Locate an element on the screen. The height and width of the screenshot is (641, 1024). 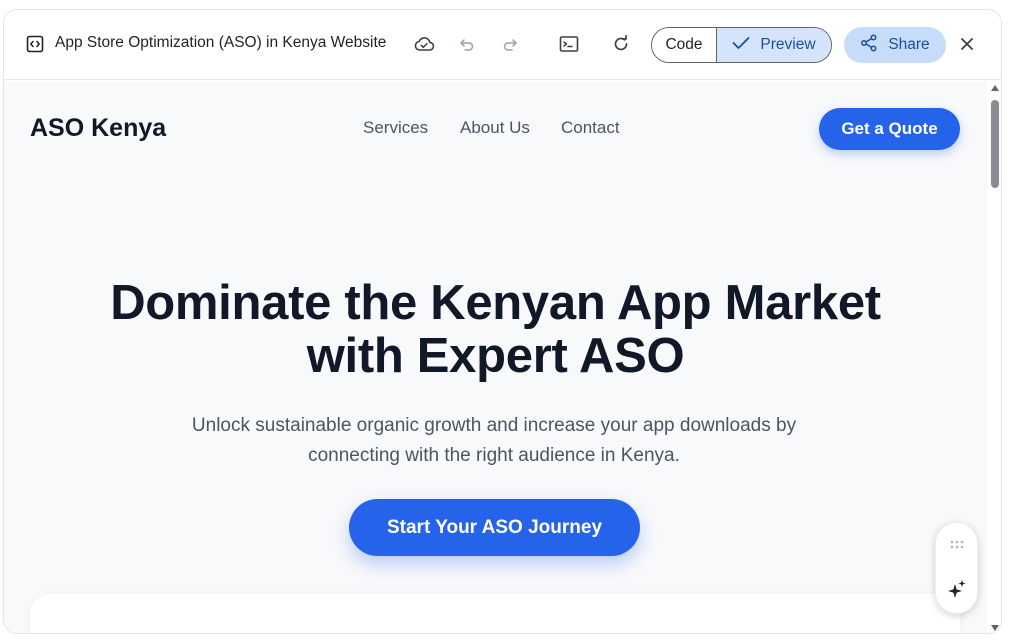
code-preview-toggle: Code Preview is located at coordinates (741, 45).